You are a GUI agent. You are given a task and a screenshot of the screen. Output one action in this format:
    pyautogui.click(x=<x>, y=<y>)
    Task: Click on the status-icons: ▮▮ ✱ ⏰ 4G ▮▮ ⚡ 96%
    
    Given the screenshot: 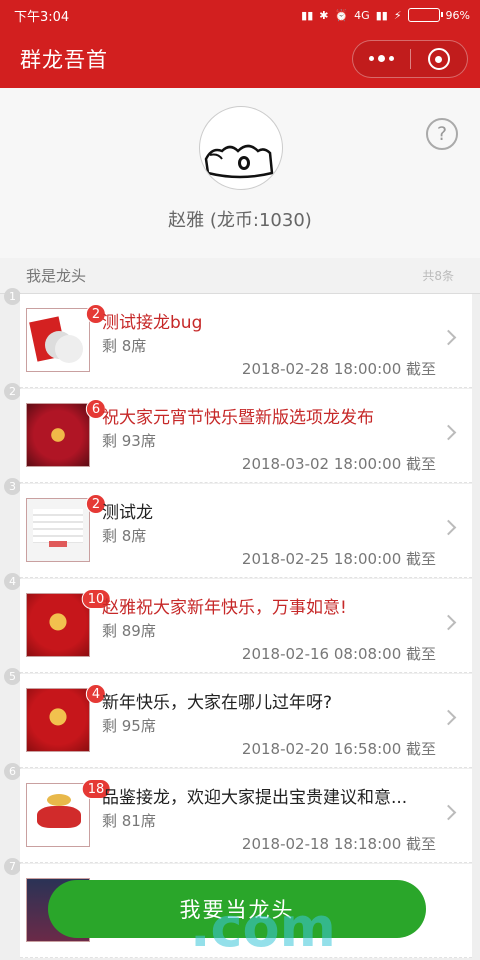 What is the action you would take?
    pyautogui.click(x=385, y=15)
    